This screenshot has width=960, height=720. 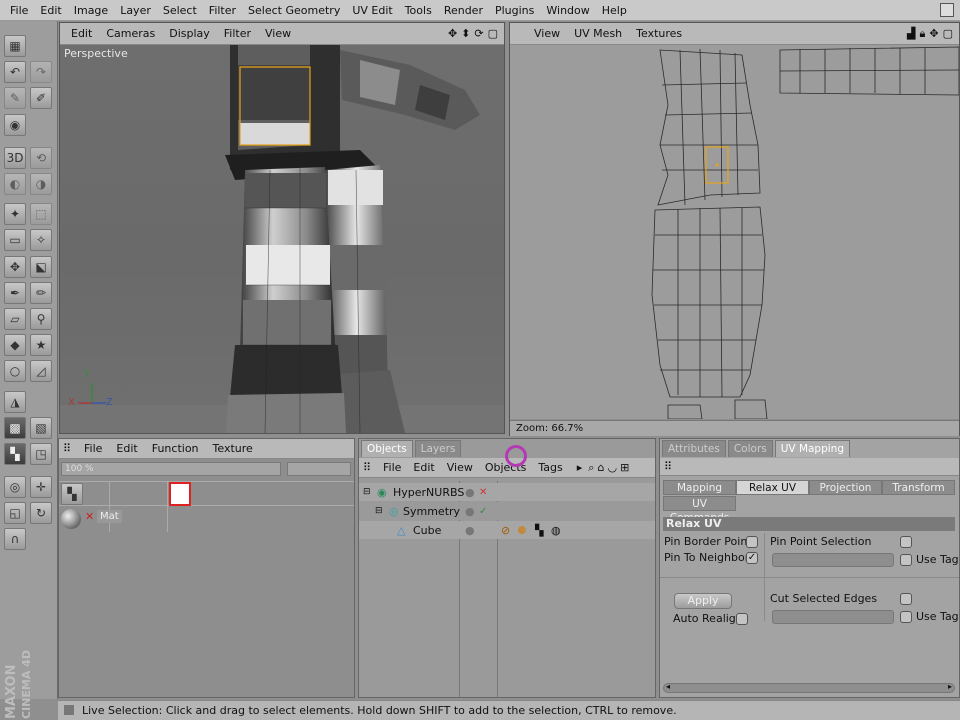 I want to click on list-item-hypernurbs: ⊟ ◉ HyperNURBS ● ✕, so click(x=507, y=492).